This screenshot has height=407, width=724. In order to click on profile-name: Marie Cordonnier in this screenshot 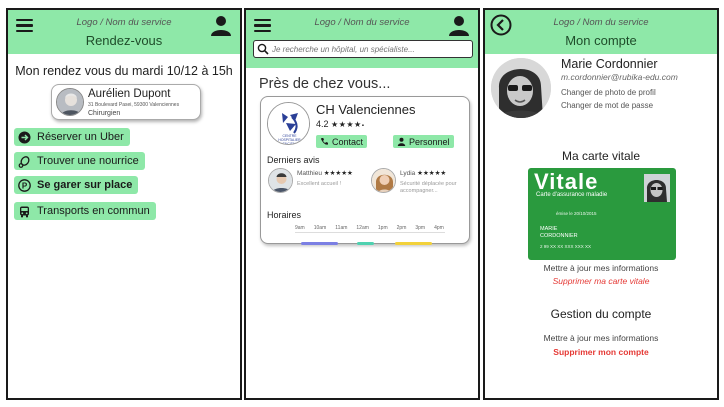, I will do `click(609, 64)`.